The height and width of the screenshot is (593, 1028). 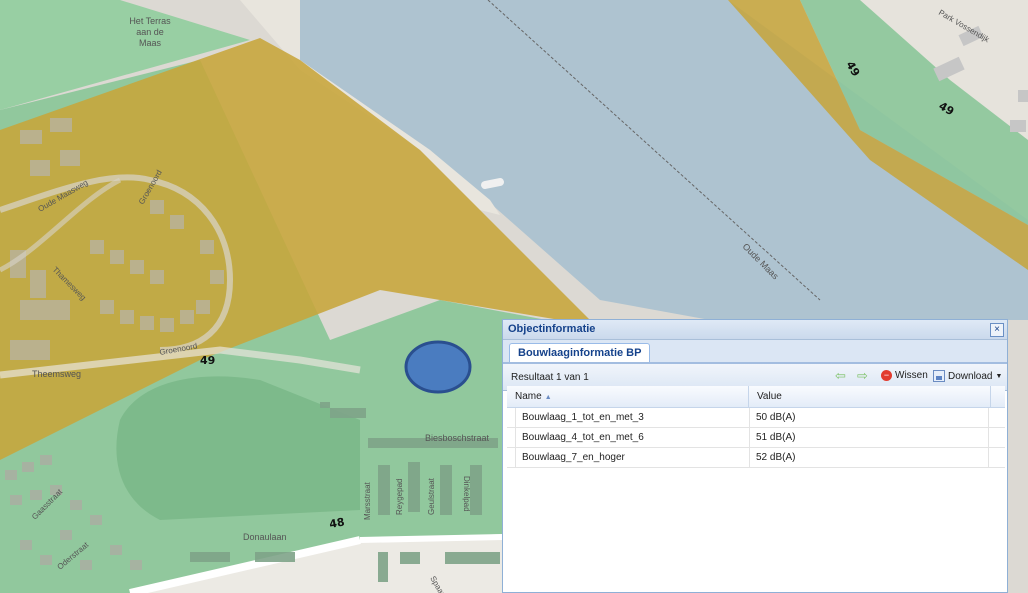 I want to click on download-label: Download, so click(x=970, y=376).